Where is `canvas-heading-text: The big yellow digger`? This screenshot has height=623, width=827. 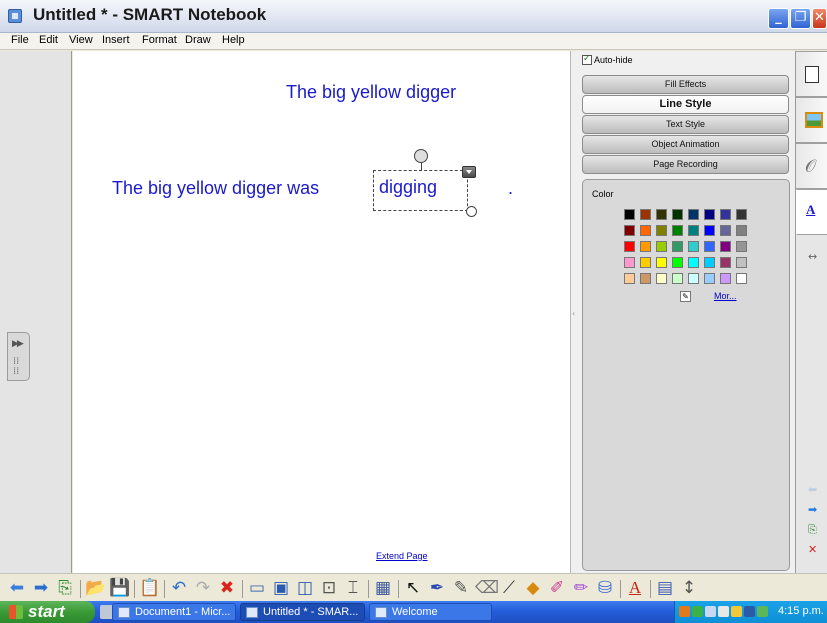
canvas-heading-text: The big yellow digger is located at coordinates (371, 92).